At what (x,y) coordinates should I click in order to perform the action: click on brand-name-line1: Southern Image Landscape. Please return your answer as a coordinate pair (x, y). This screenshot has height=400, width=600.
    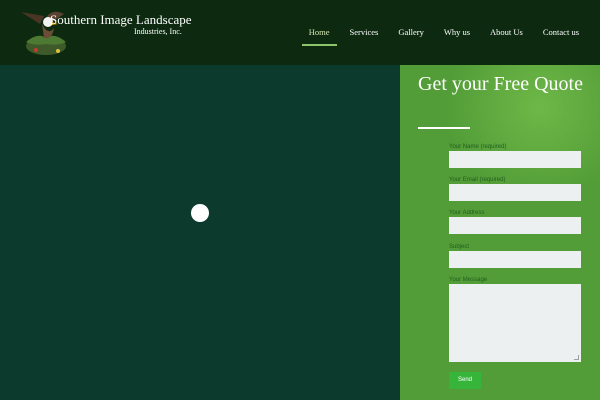
    Looking at the image, I should click on (121, 19).